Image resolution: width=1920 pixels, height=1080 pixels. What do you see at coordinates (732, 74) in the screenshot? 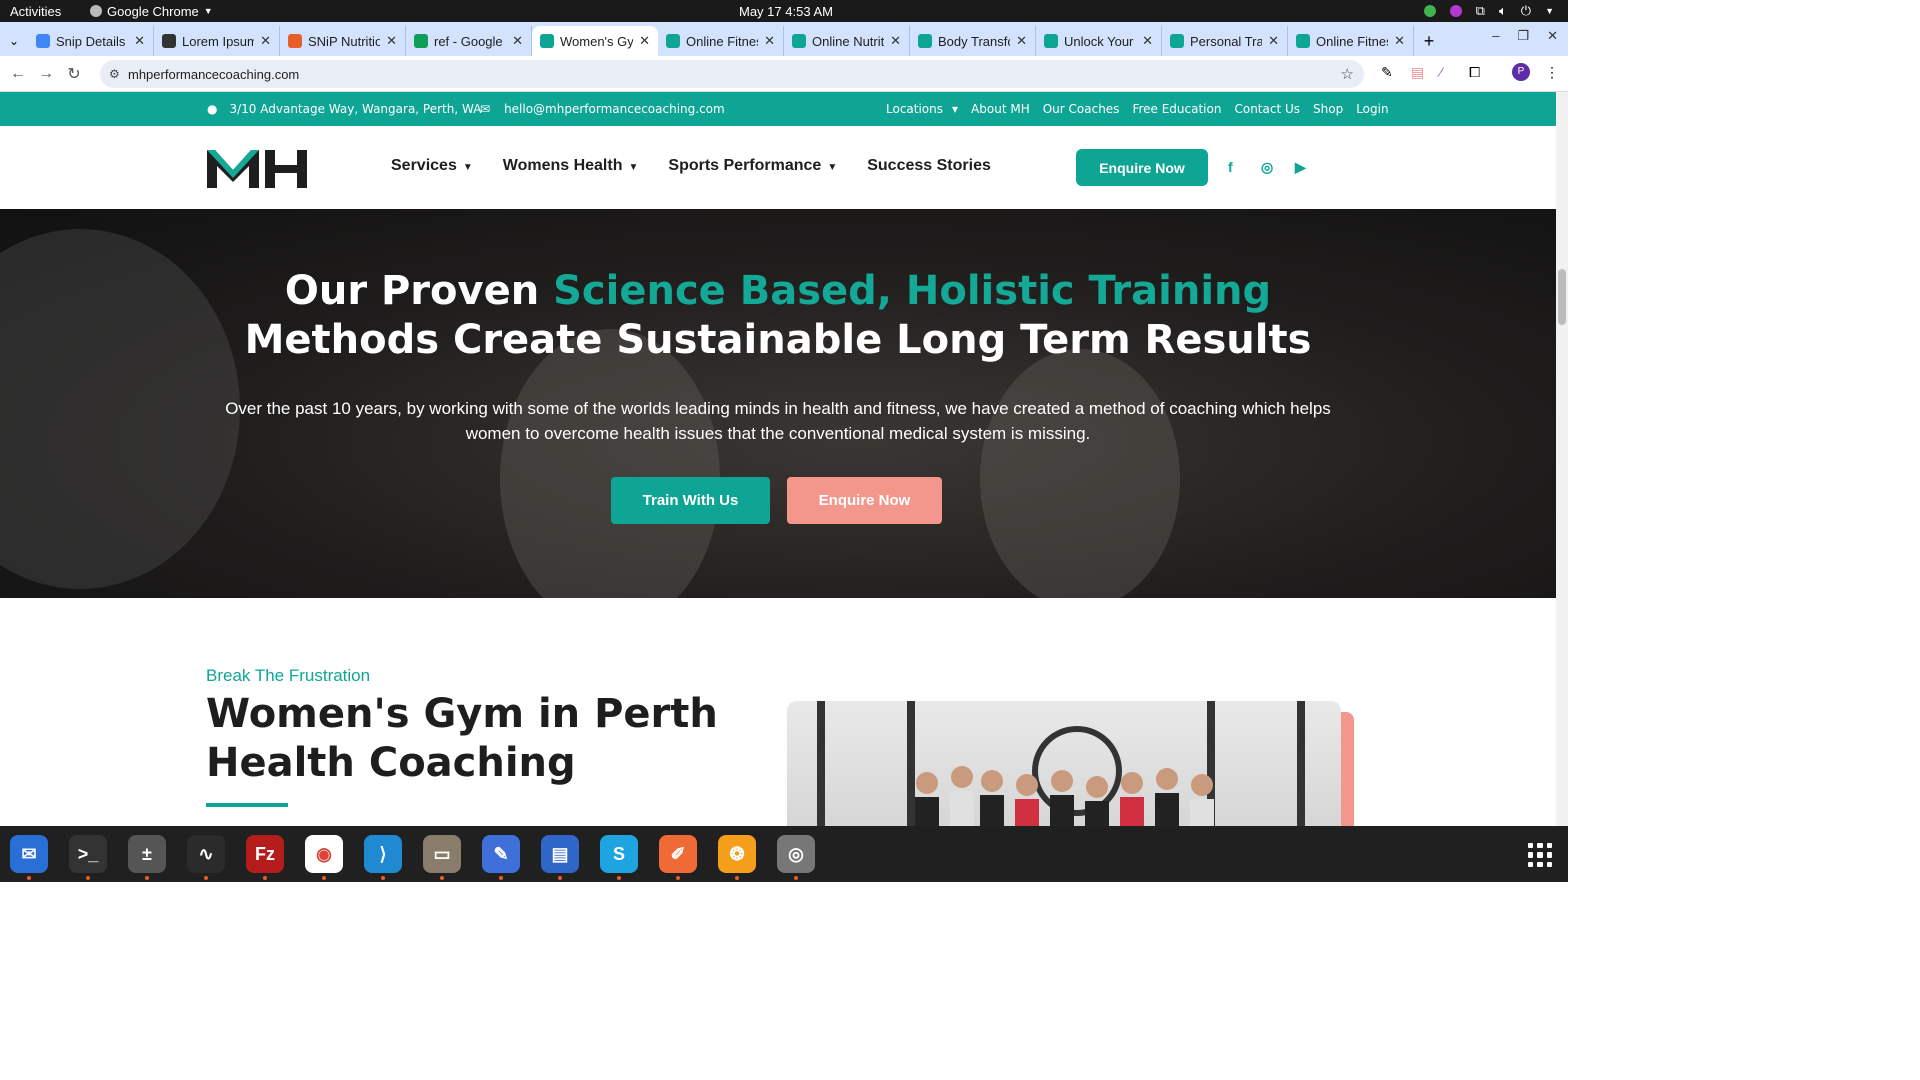
I see `address-bar: ⚙ mhperformancecoaching.com ☆` at bounding box center [732, 74].